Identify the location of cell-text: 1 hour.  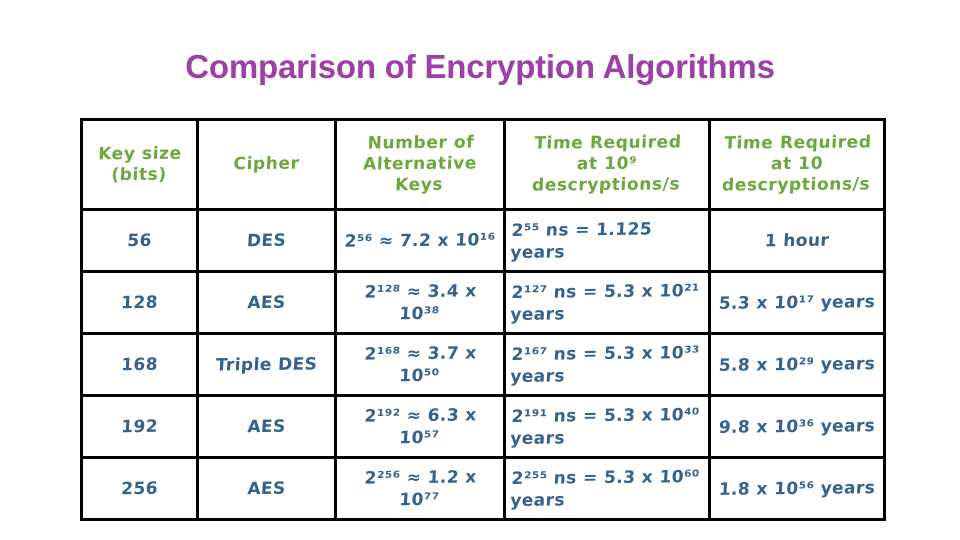
(797, 240).